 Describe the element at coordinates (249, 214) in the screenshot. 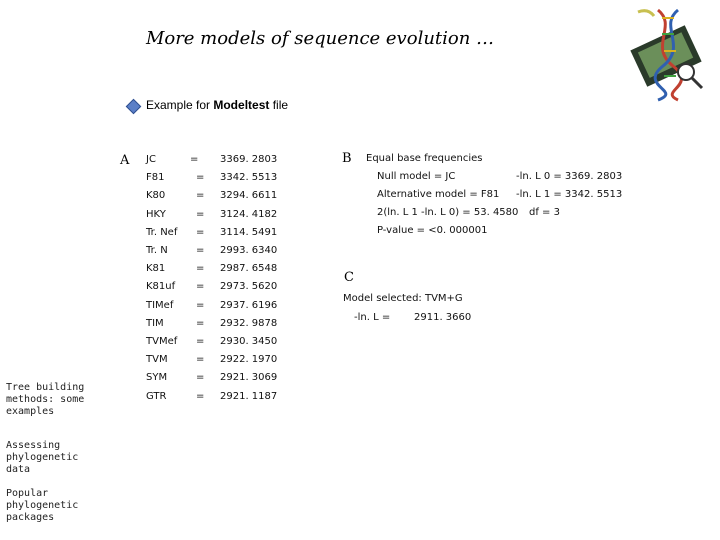

I see `lnl-value: 3124. 4182` at that location.